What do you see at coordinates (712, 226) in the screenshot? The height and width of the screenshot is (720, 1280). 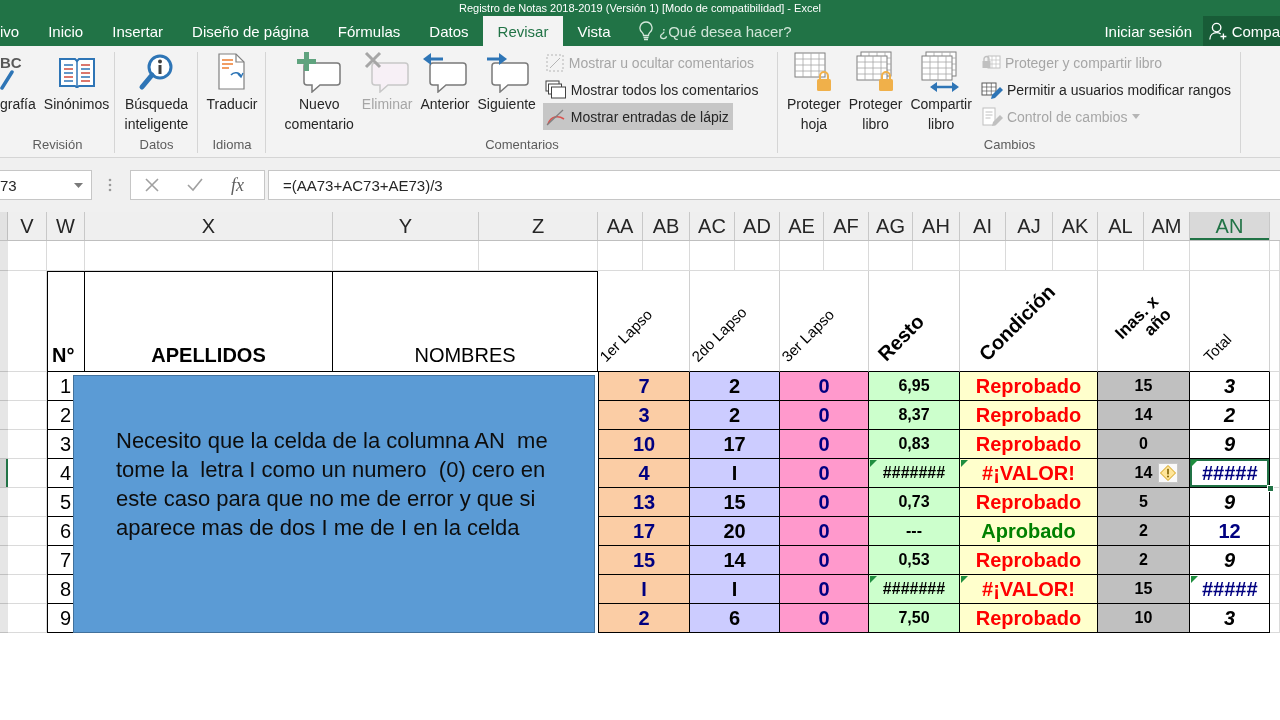 I see `column-header: AC` at bounding box center [712, 226].